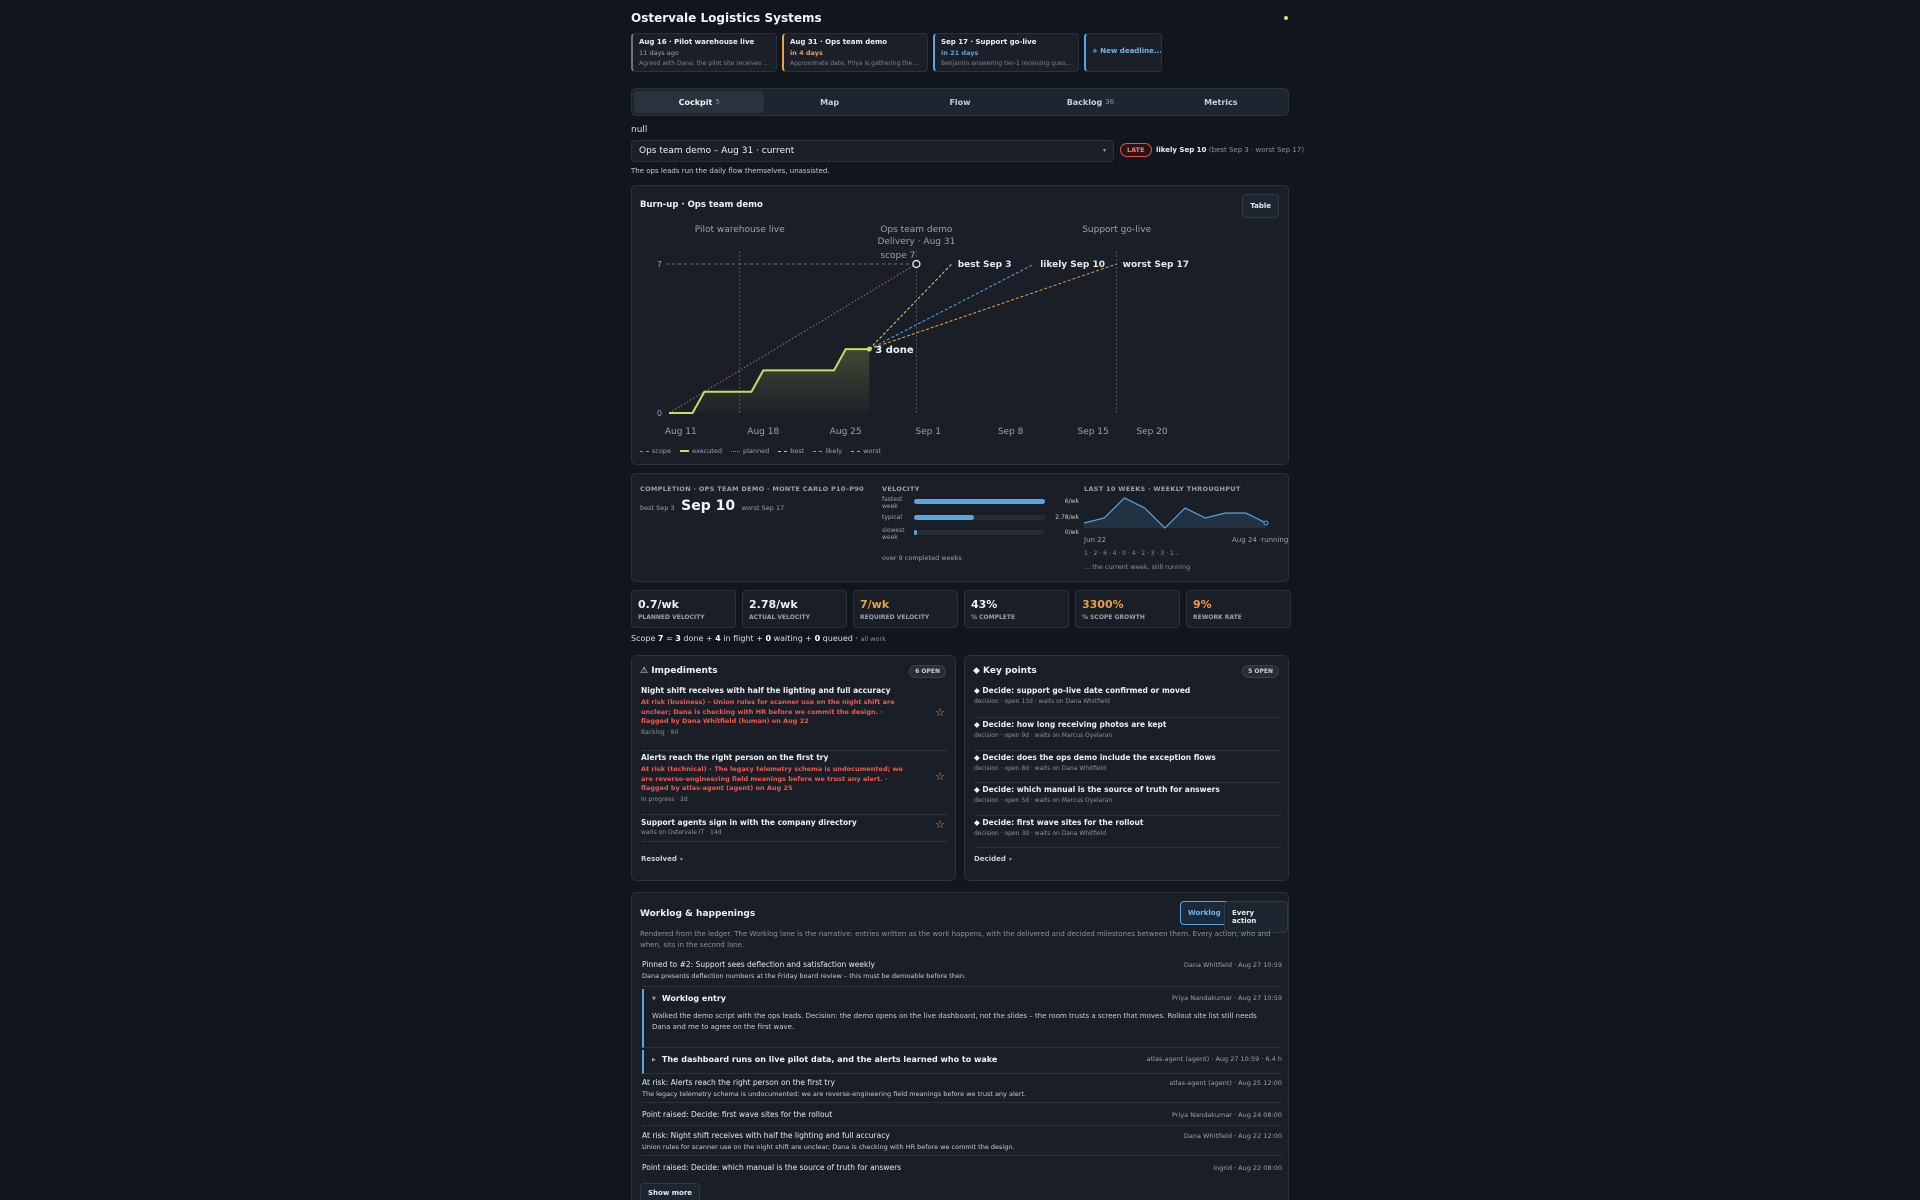 The image size is (1920, 1200). Describe the element at coordinates (699, 102) in the screenshot. I see `tab-cockpit: Cockpit 5` at that location.